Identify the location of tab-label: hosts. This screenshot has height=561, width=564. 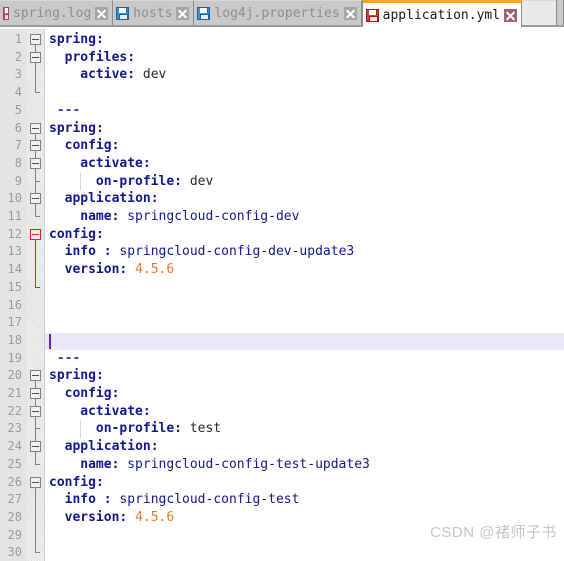
(153, 13).